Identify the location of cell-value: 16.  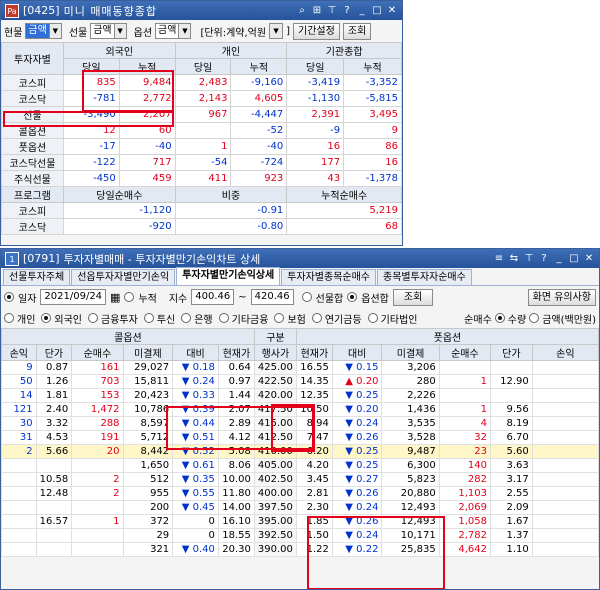
(315, 146).